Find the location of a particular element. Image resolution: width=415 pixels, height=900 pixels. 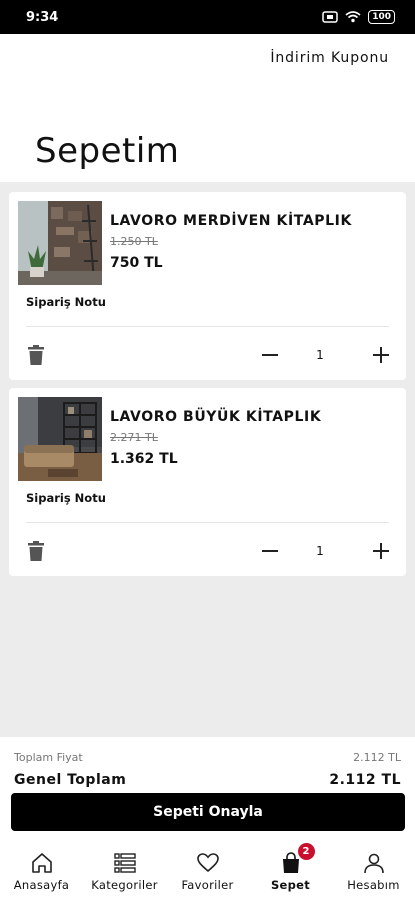

tab-cart: 2 Sepet is located at coordinates (290, 868).